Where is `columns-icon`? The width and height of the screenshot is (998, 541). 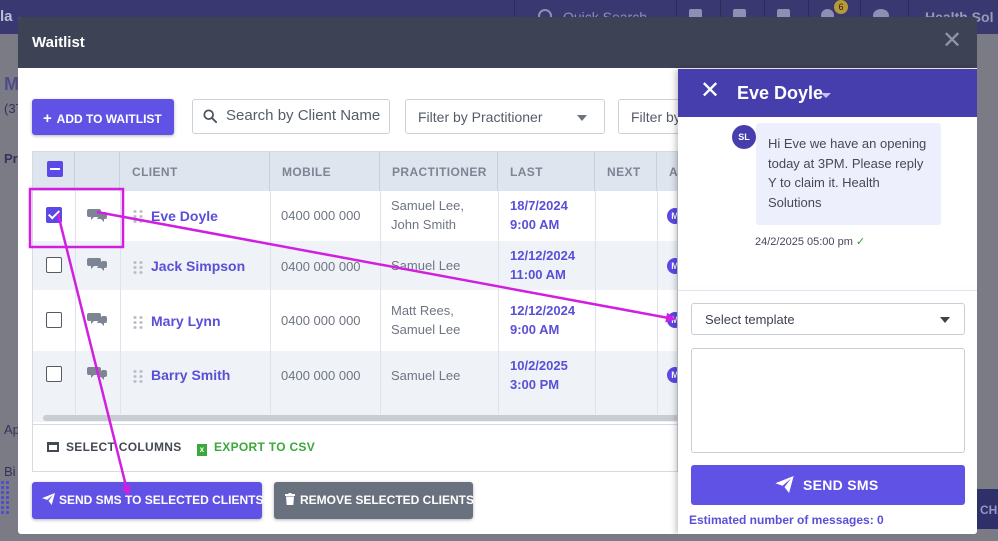
columns-icon is located at coordinates (53, 447).